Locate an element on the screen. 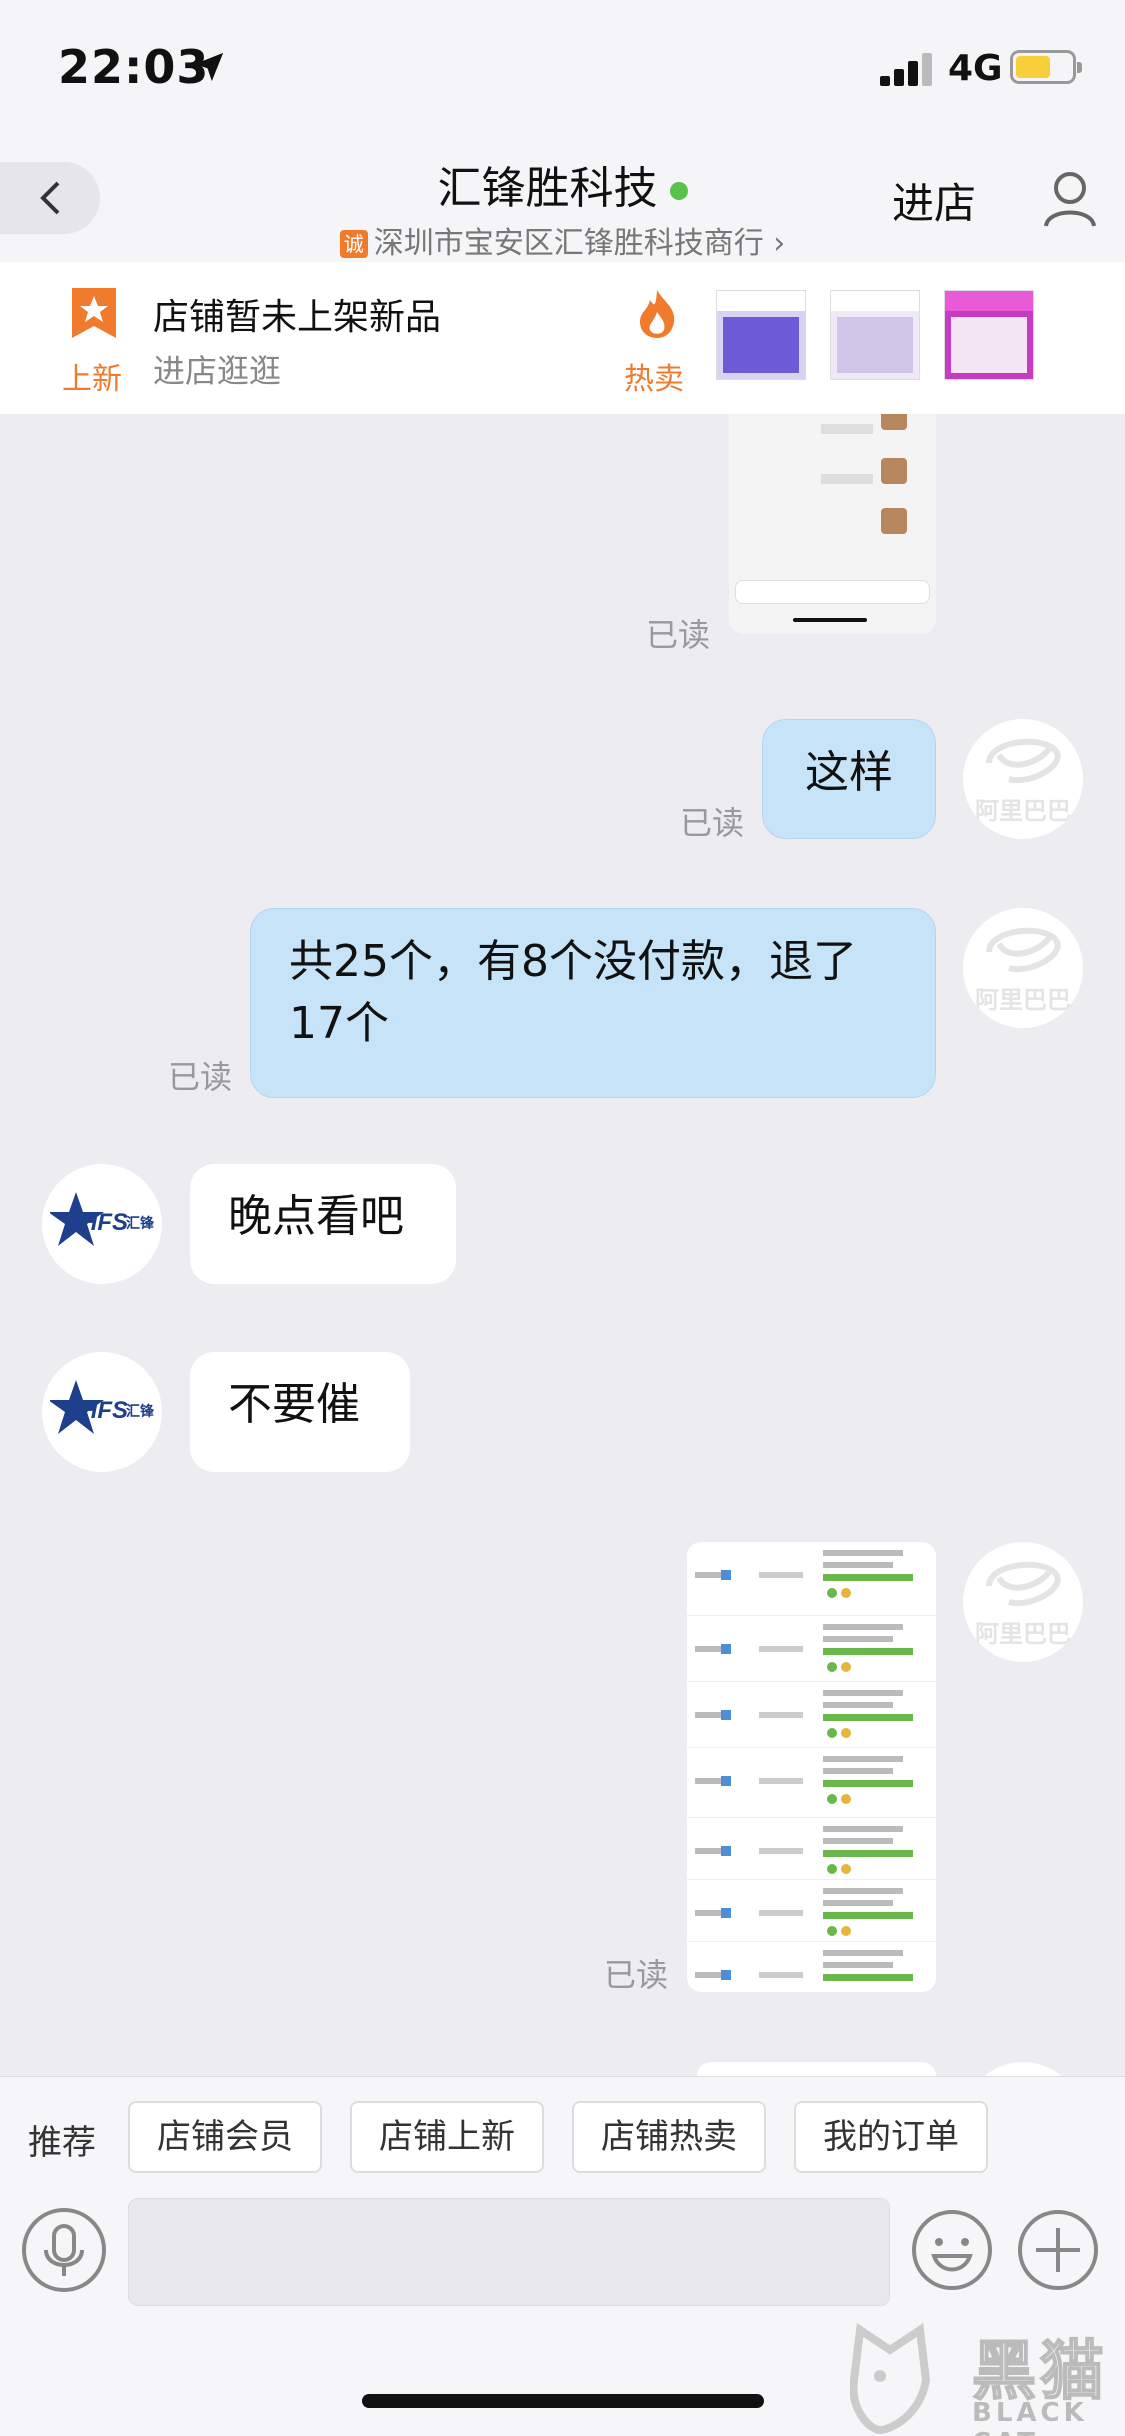 The width and height of the screenshot is (1125, 2436). status-bar: 22:03 4G is located at coordinates (562, 70).